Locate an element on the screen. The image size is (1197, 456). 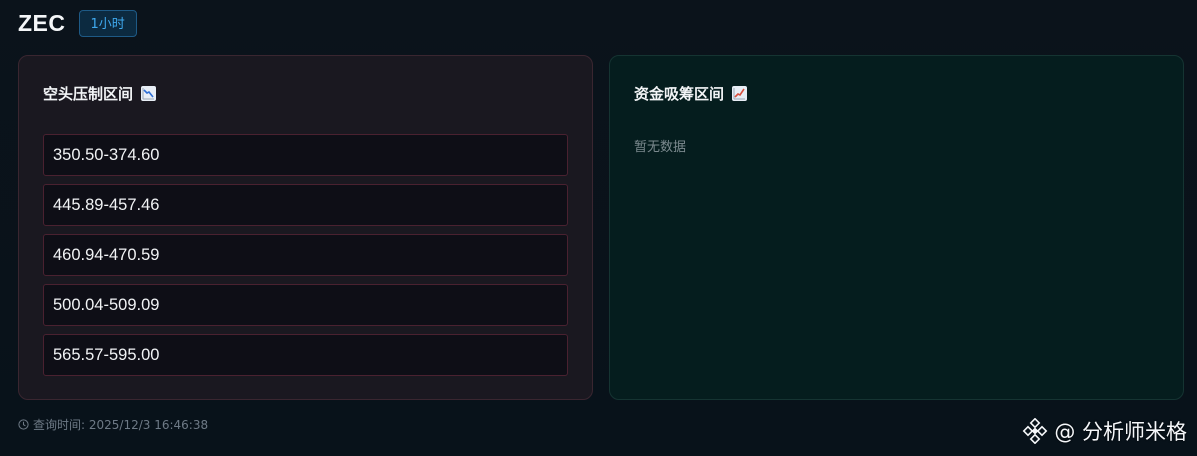
watermark: @ 分析师米格 is located at coordinates (1104, 431).